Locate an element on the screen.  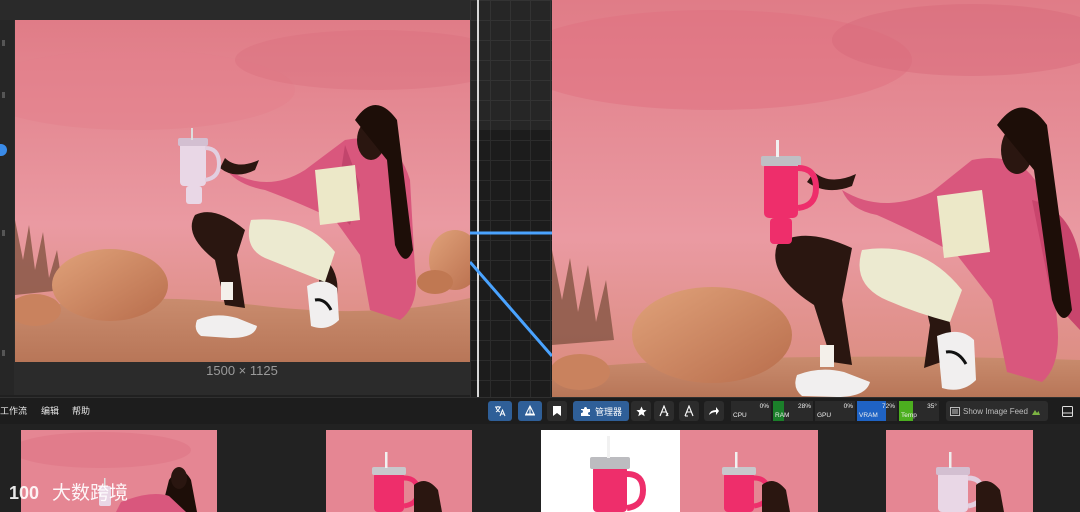
star-icon is located at coordinates (641, 411).